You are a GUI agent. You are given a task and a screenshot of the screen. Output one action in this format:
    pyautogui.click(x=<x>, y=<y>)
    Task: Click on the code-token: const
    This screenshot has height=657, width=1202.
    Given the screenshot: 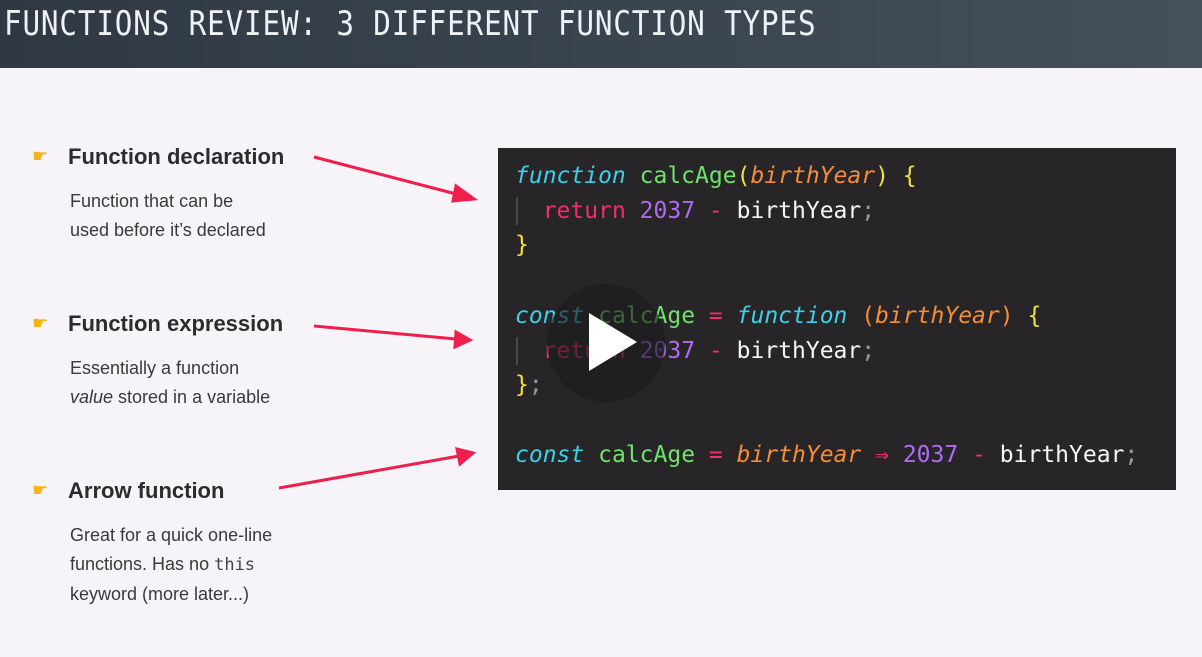 What is the action you would take?
    pyautogui.click(x=550, y=455)
    